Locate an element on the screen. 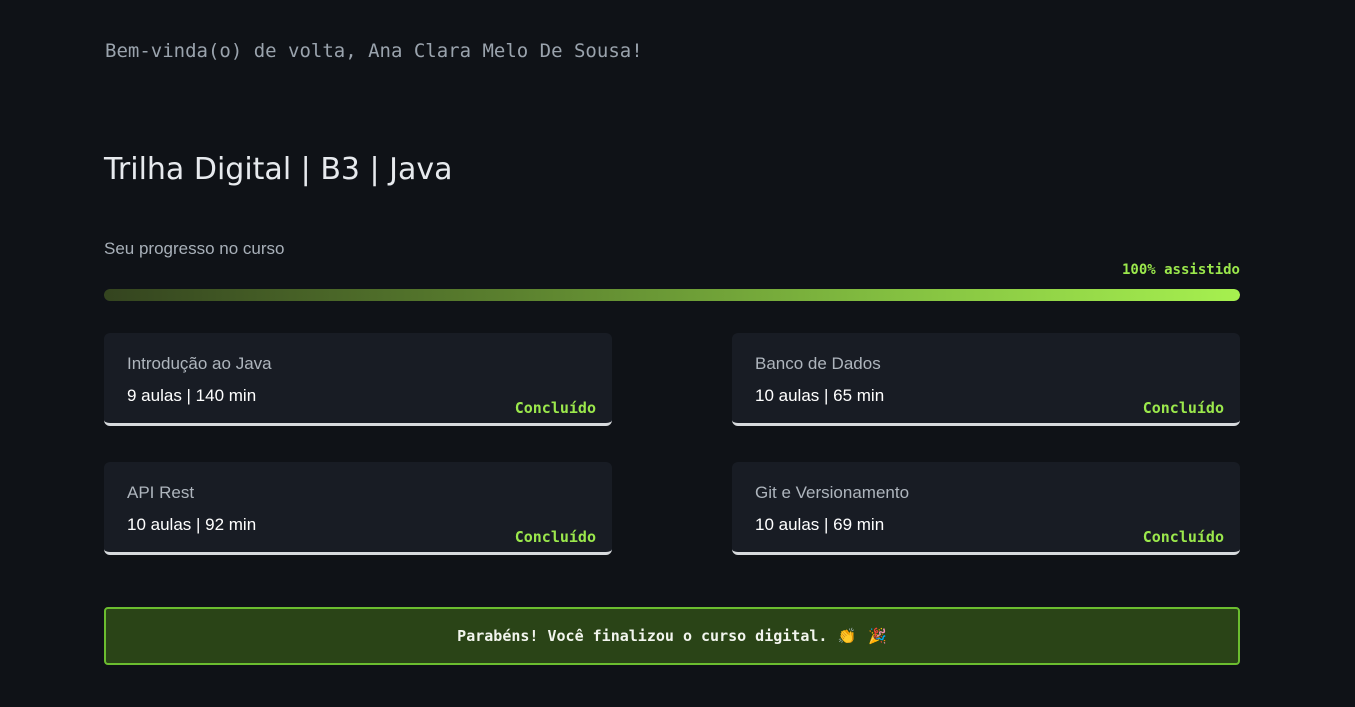  module-name: Banco de Dados is located at coordinates (818, 363).